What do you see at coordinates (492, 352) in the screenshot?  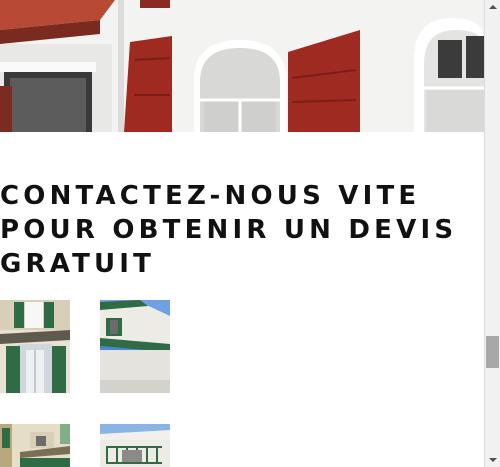 I see `scrollbar-thumb` at bounding box center [492, 352].